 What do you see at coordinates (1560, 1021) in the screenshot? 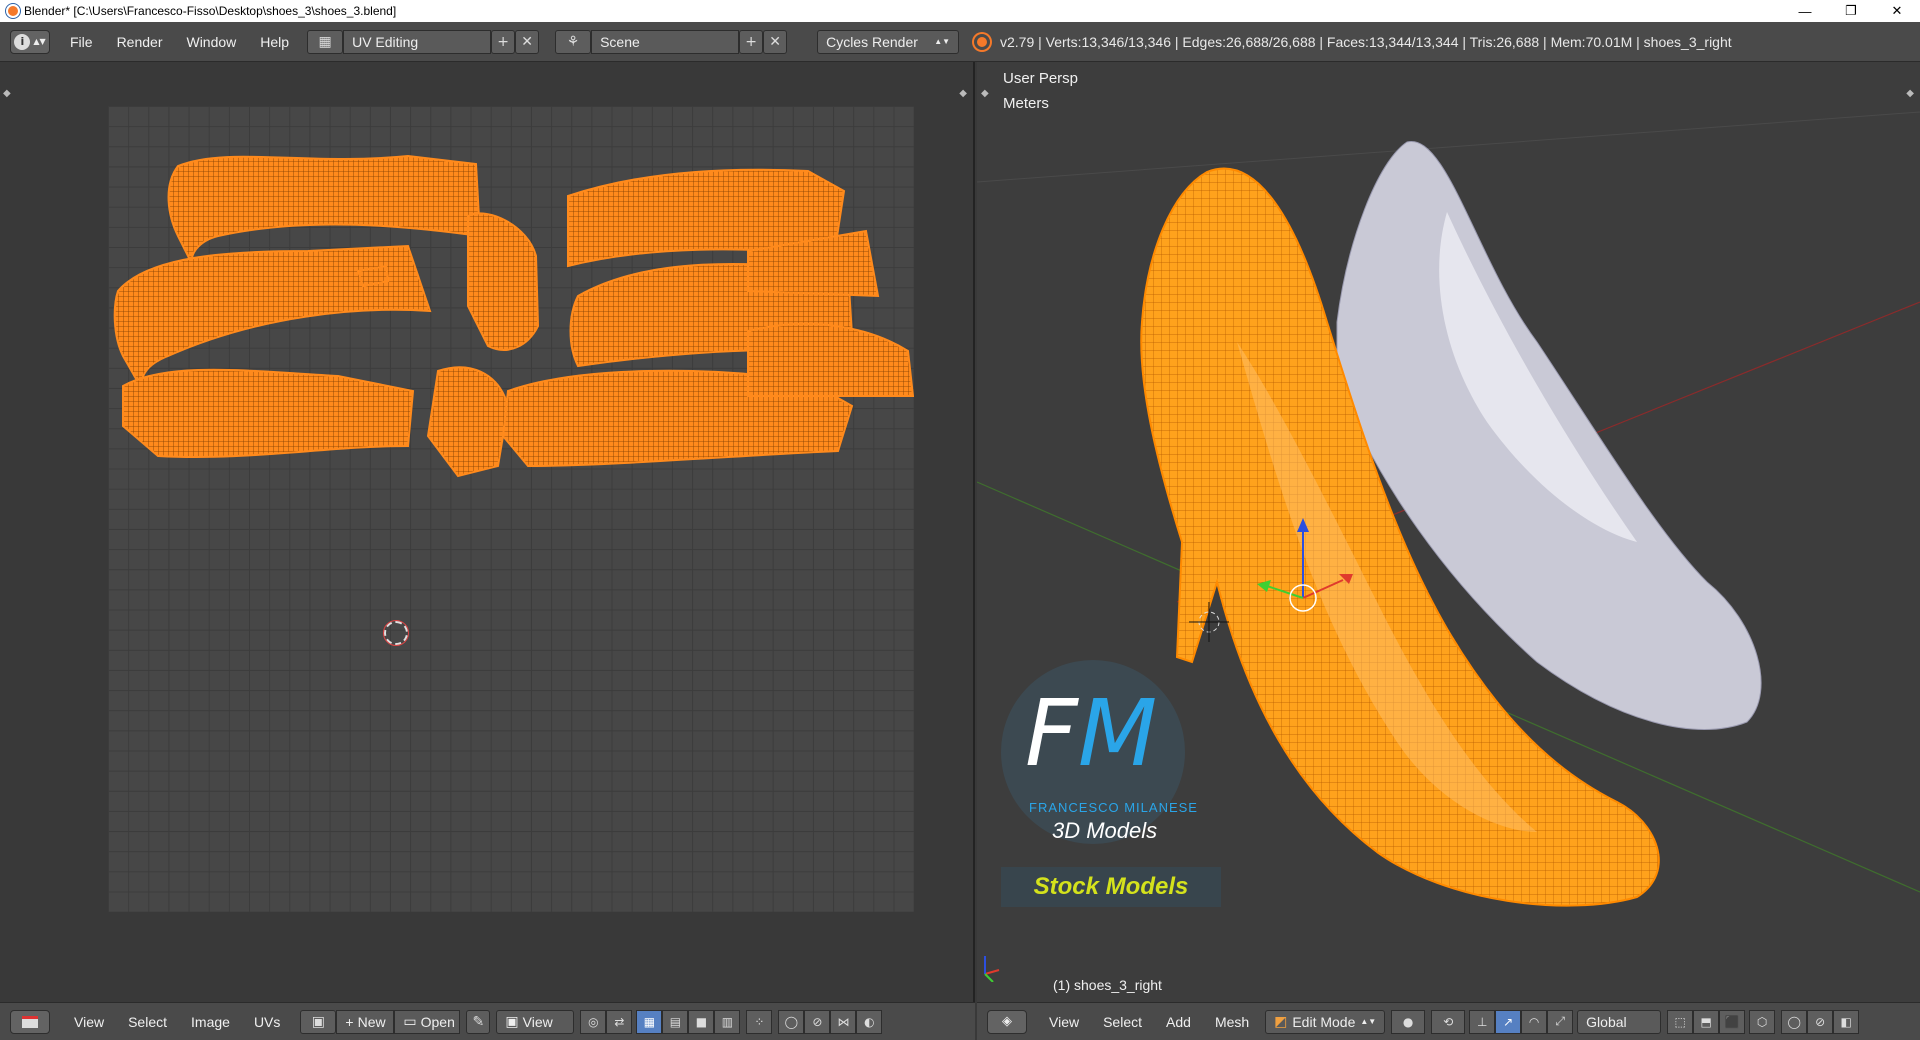
I see `scale-icon: ⤢` at bounding box center [1560, 1021].